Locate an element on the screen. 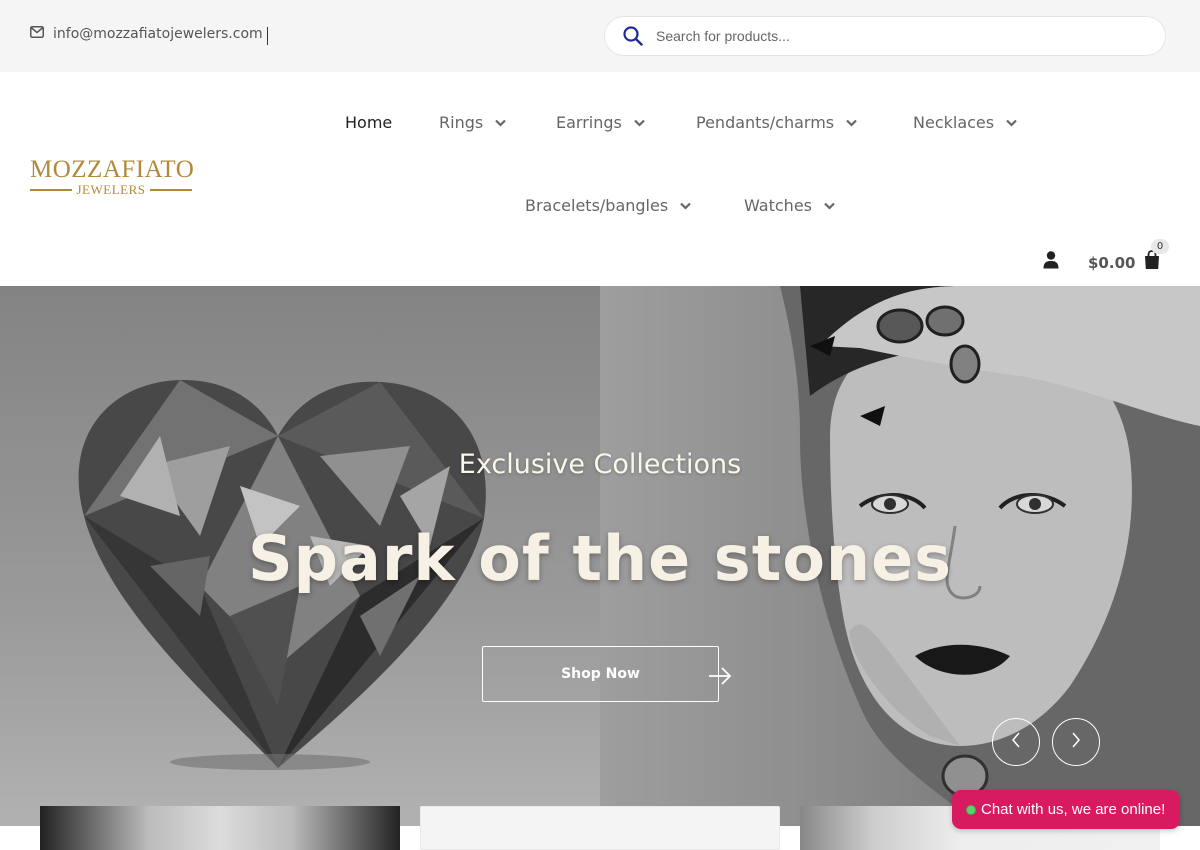 Image resolution: width=1200 pixels, height=850 pixels. nav-label: Bracelets/bangles is located at coordinates (597, 205).